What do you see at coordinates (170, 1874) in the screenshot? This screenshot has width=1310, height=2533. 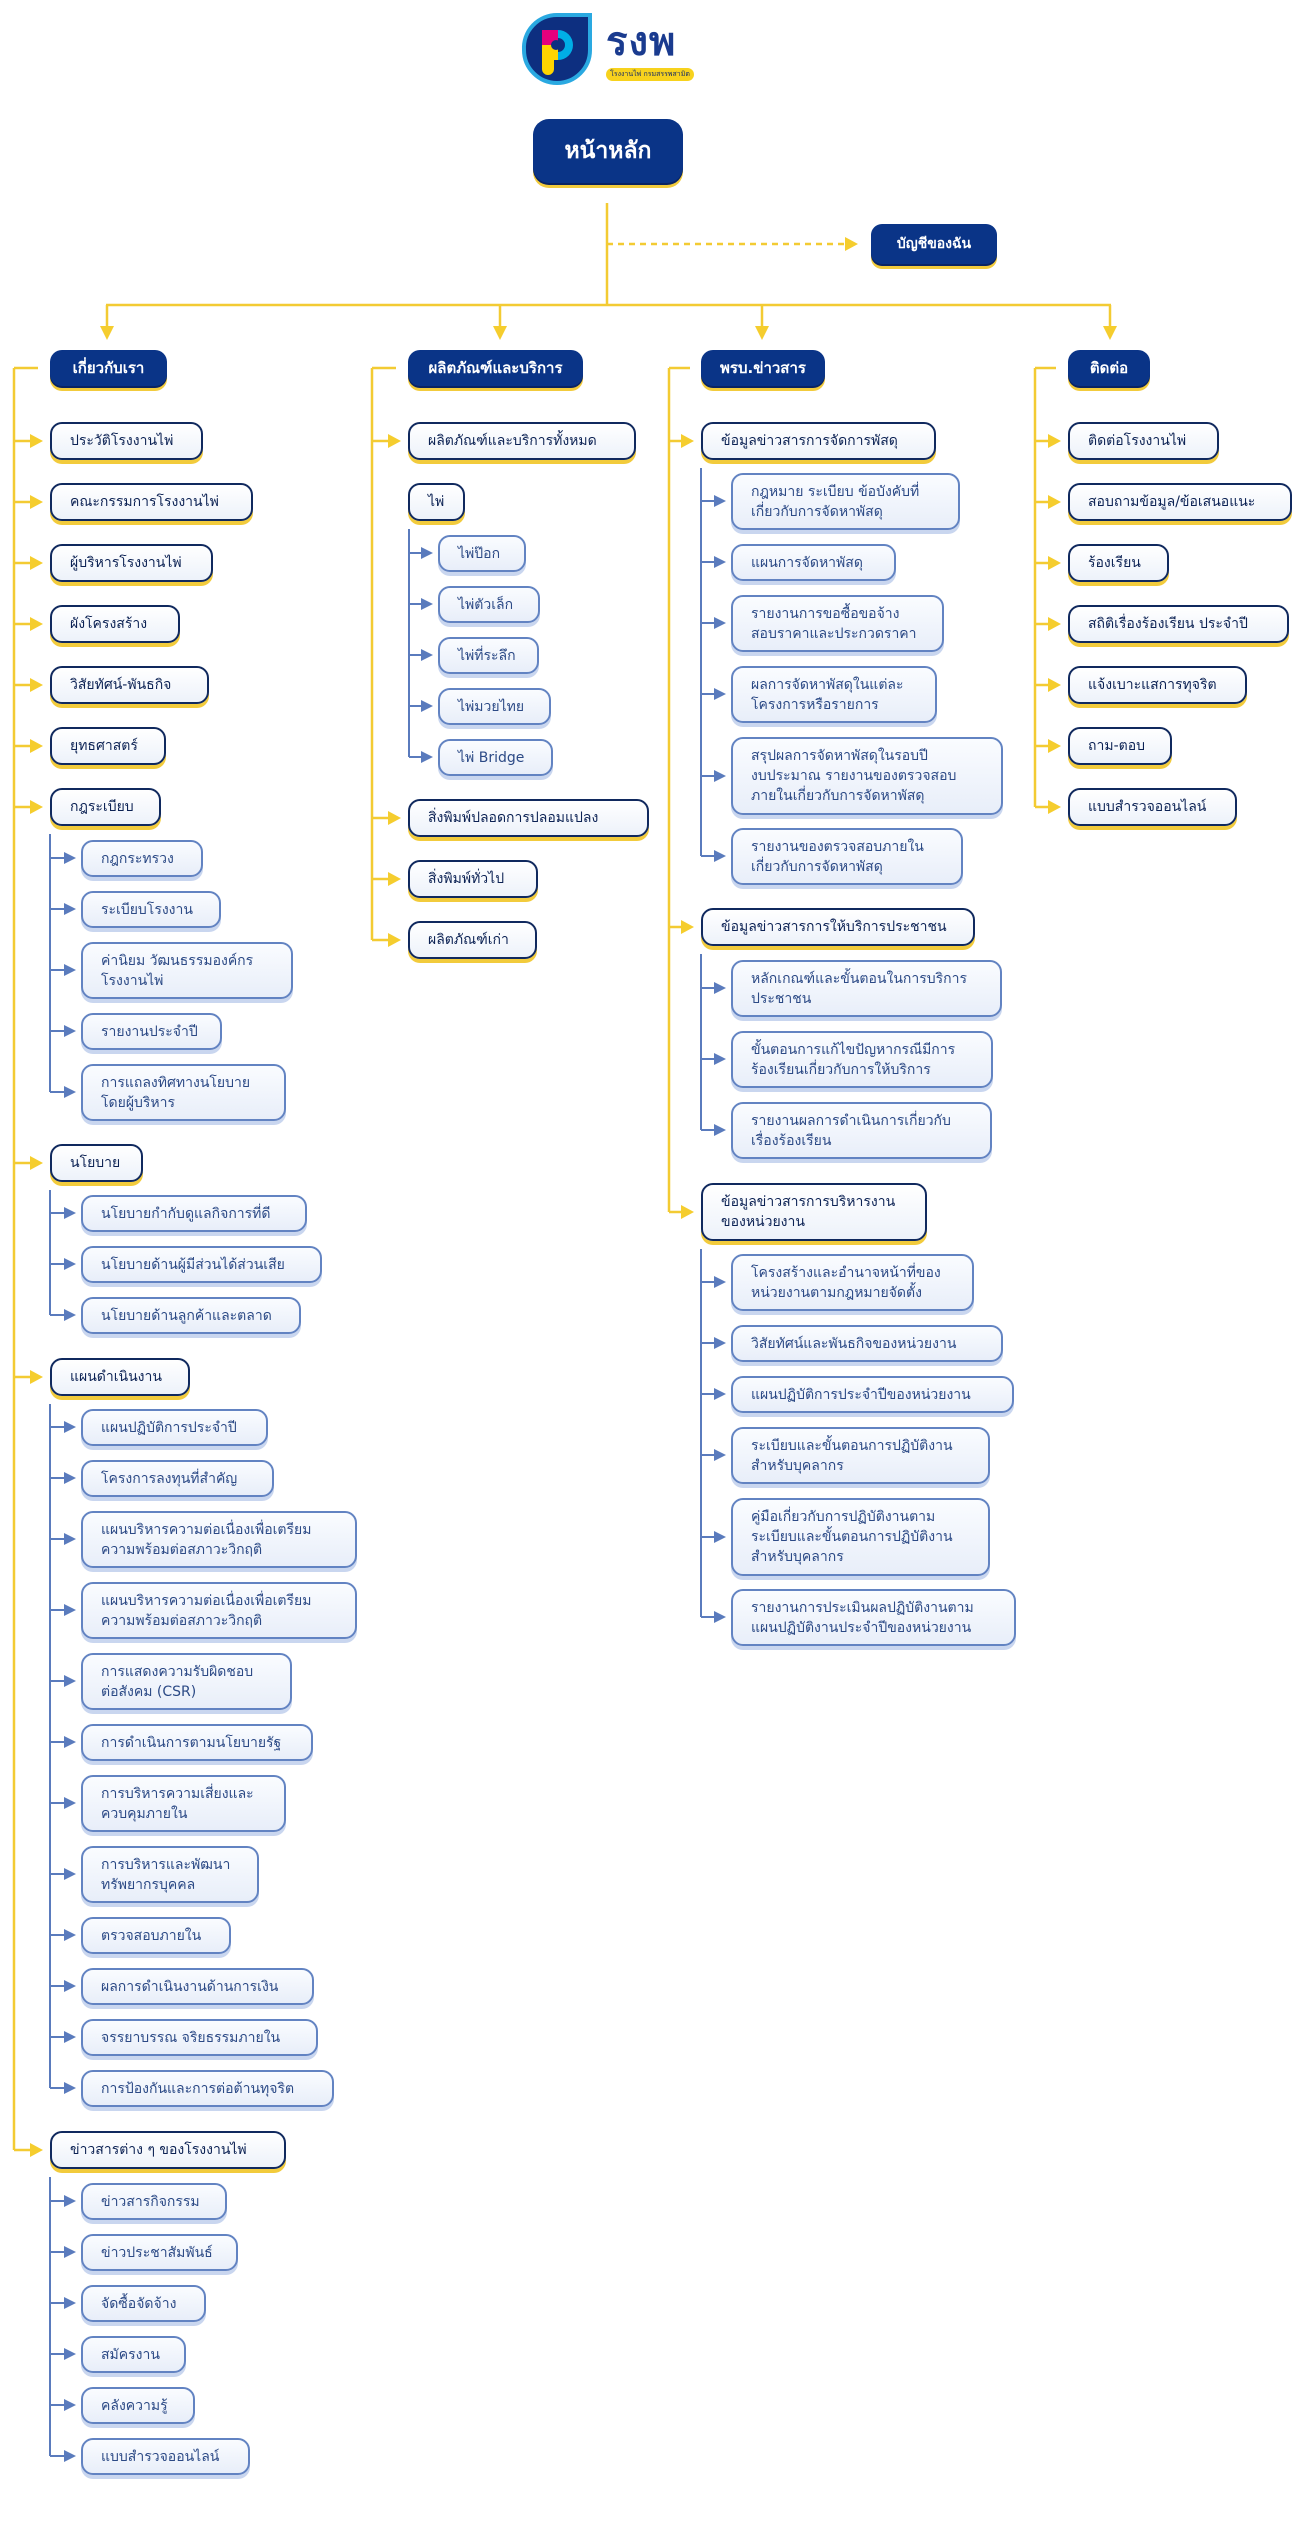 I see `node-hr-development: การบริหารและพัฒนา ทรัพยากรบุคคล` at bounding box center [170, 1874].